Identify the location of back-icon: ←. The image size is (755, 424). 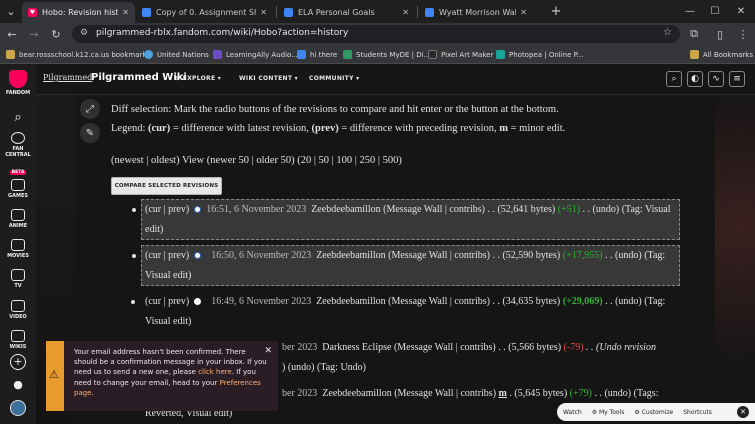
(12, 34).